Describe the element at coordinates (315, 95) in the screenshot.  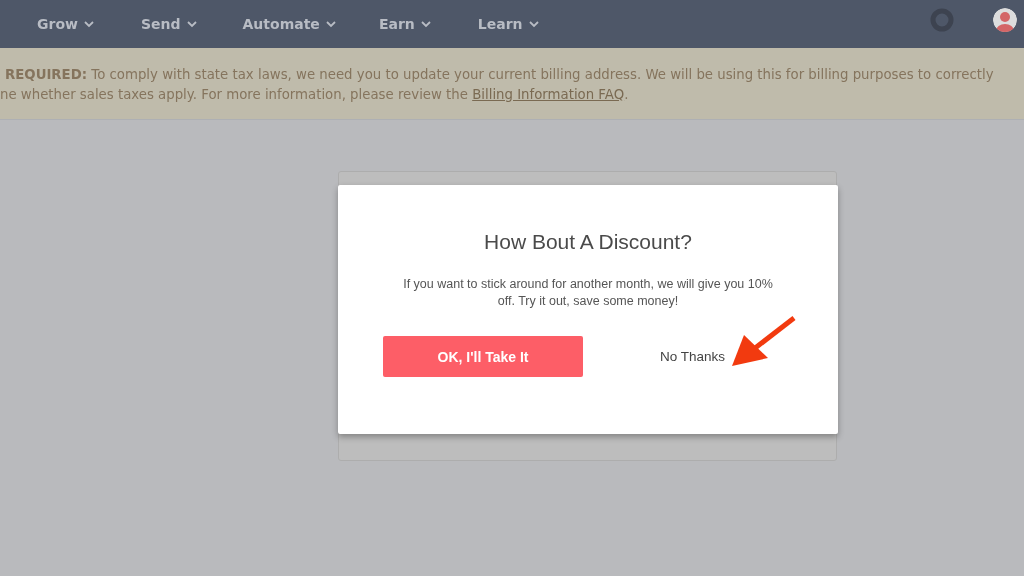
I see `billing-notice: ne whether sales taxes apply. For more information, please review the Billing Information FAQ.` at that location.